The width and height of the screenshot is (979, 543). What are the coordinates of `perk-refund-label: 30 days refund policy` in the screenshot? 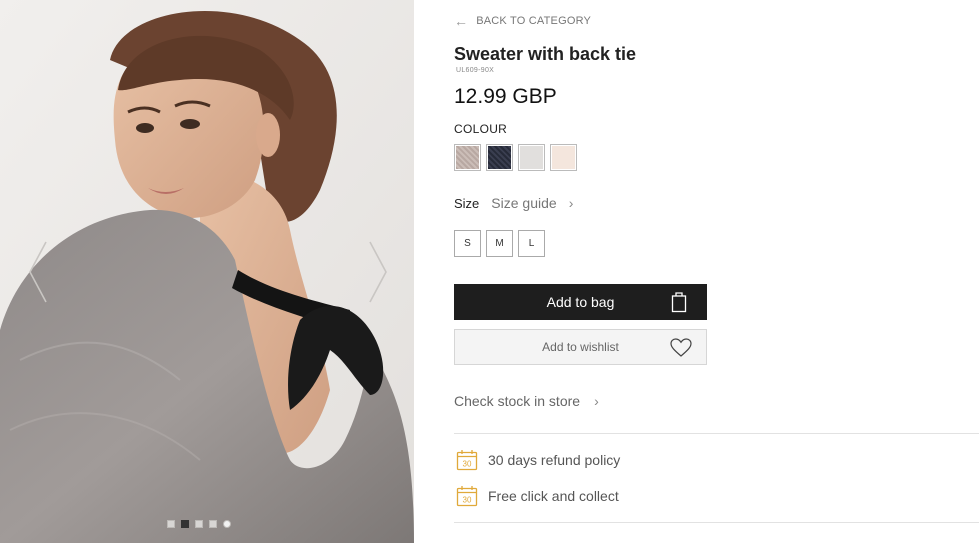 It's located at (554, 460).